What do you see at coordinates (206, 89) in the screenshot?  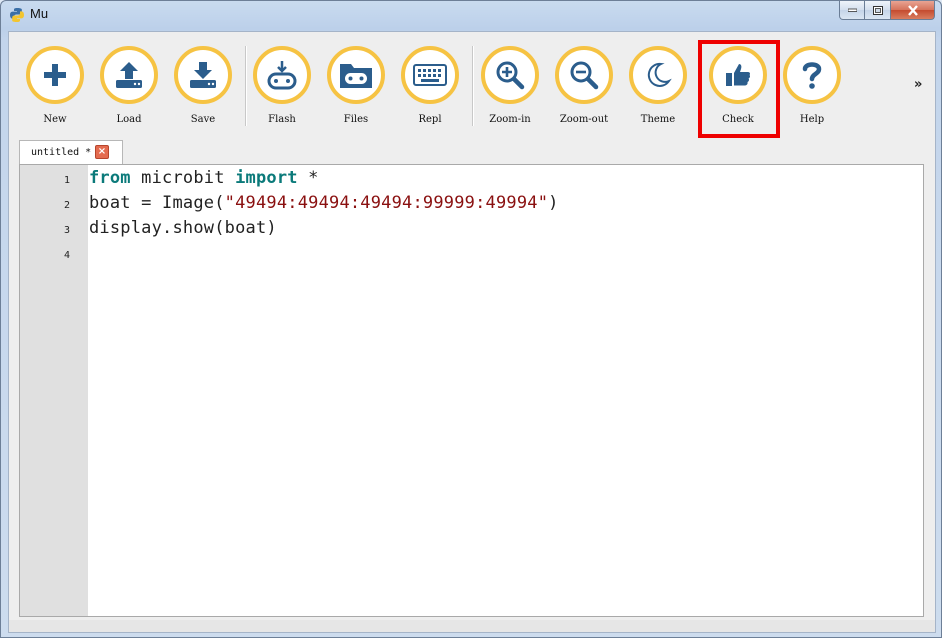 I see `save-button: Save` at bounding box center [206, 89].